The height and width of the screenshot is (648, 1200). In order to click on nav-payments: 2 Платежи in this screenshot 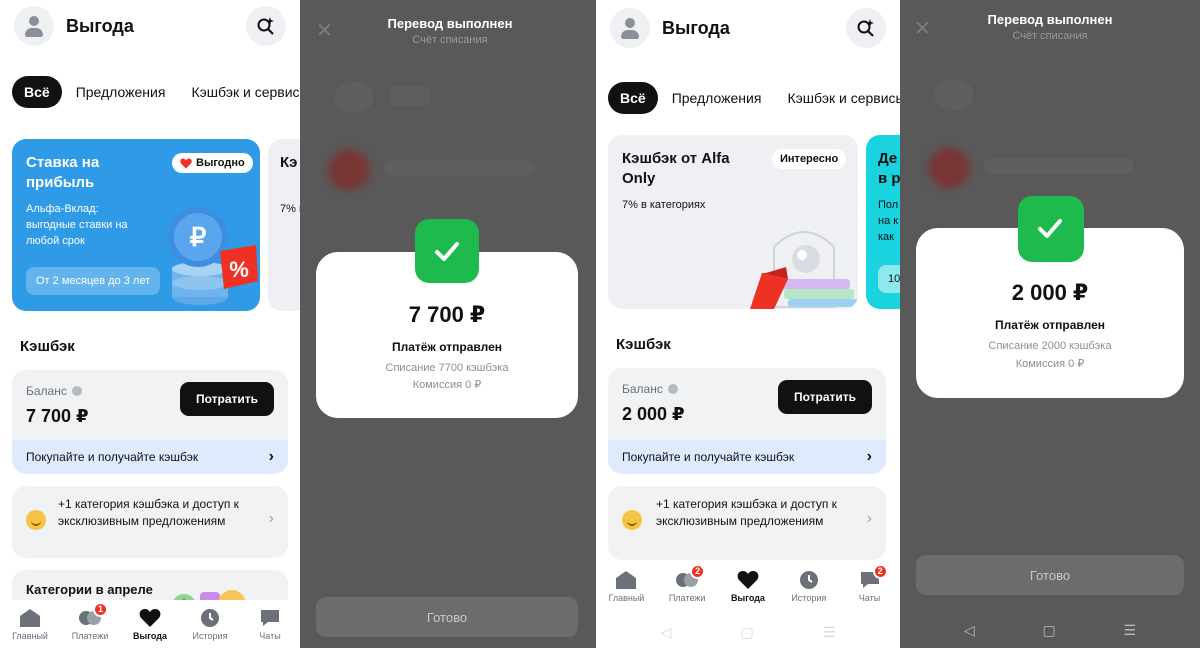, I will do `click(687, 583)`.